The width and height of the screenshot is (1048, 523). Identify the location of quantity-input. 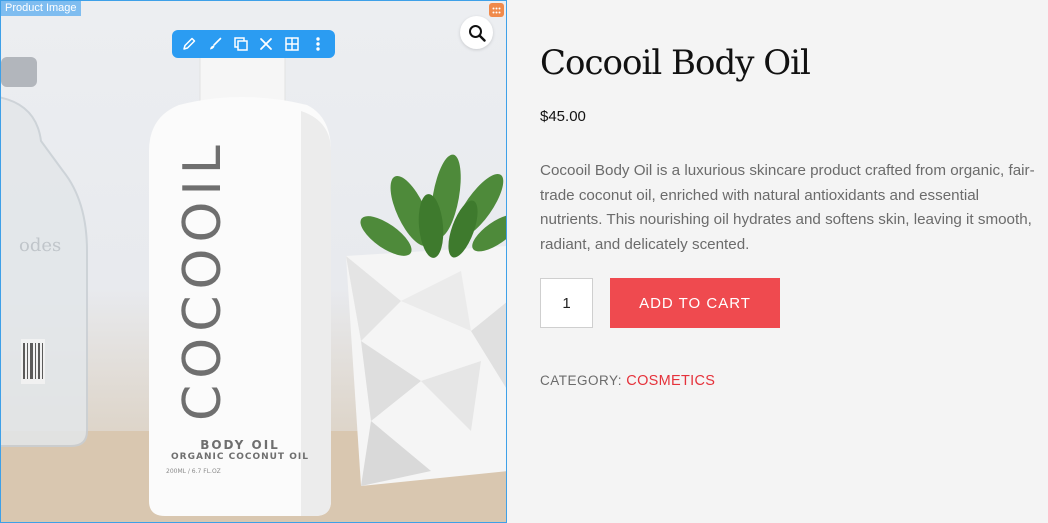
(566, 303).